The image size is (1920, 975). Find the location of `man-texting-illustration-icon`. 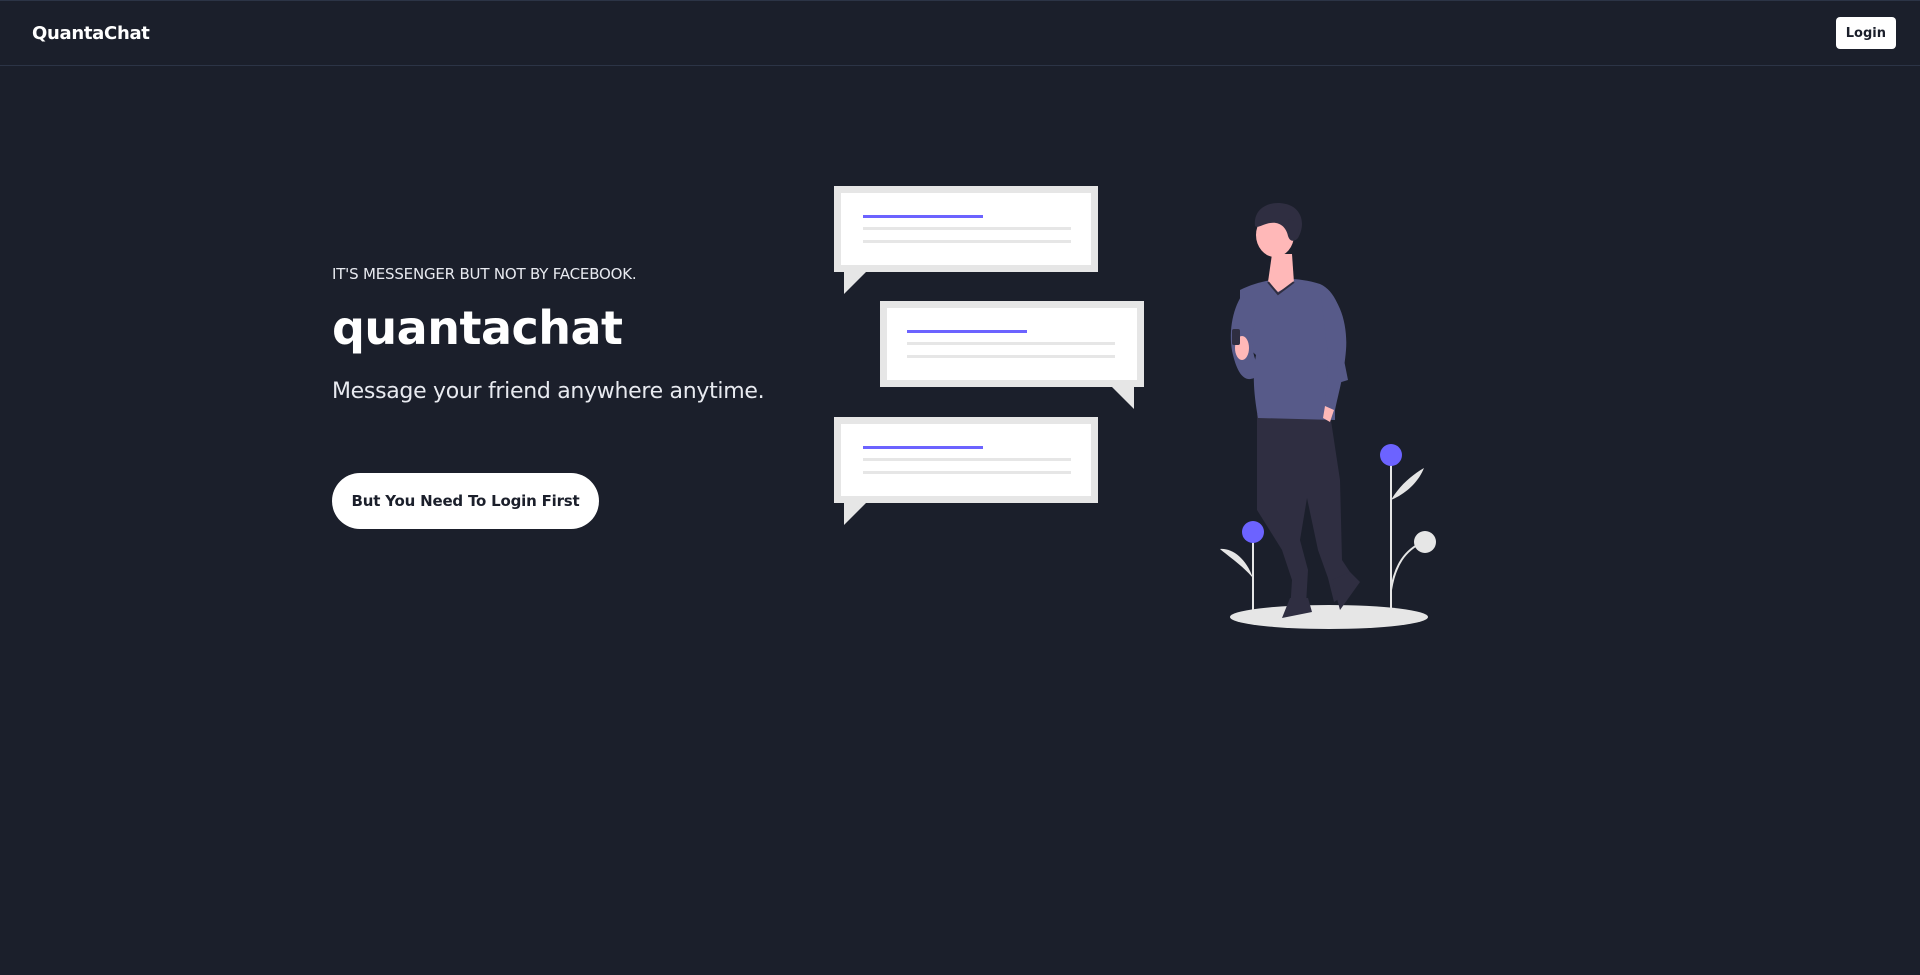

man-texting-illustration-icon is located at coordinates (1135, 407).